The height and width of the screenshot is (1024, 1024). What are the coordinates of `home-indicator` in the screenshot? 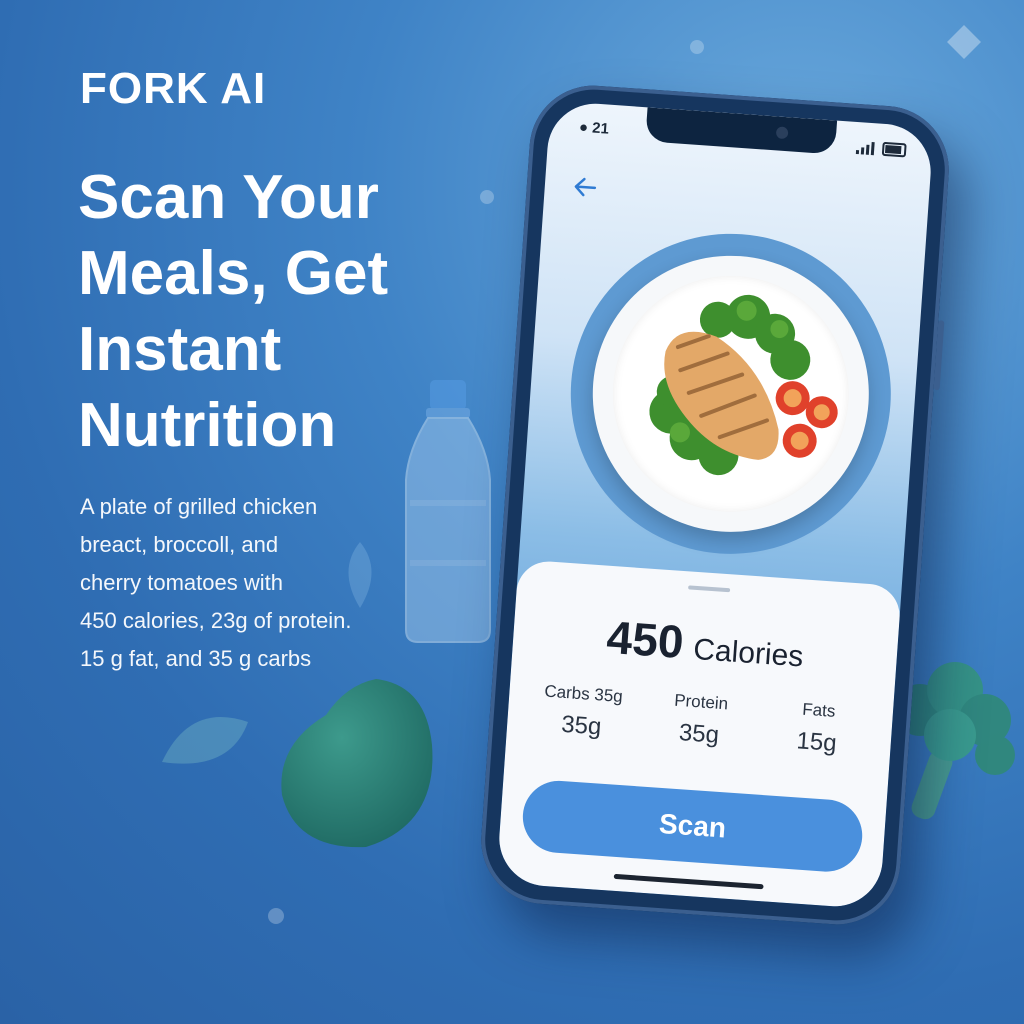 It's located at (688, 881).